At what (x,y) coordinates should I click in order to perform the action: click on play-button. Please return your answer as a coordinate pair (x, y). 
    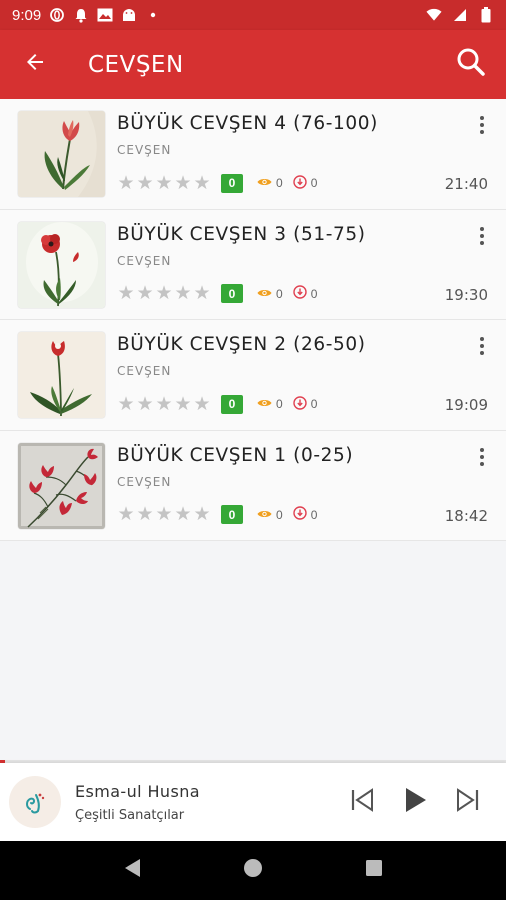
    Looking at the image, I should click on (415, 802).